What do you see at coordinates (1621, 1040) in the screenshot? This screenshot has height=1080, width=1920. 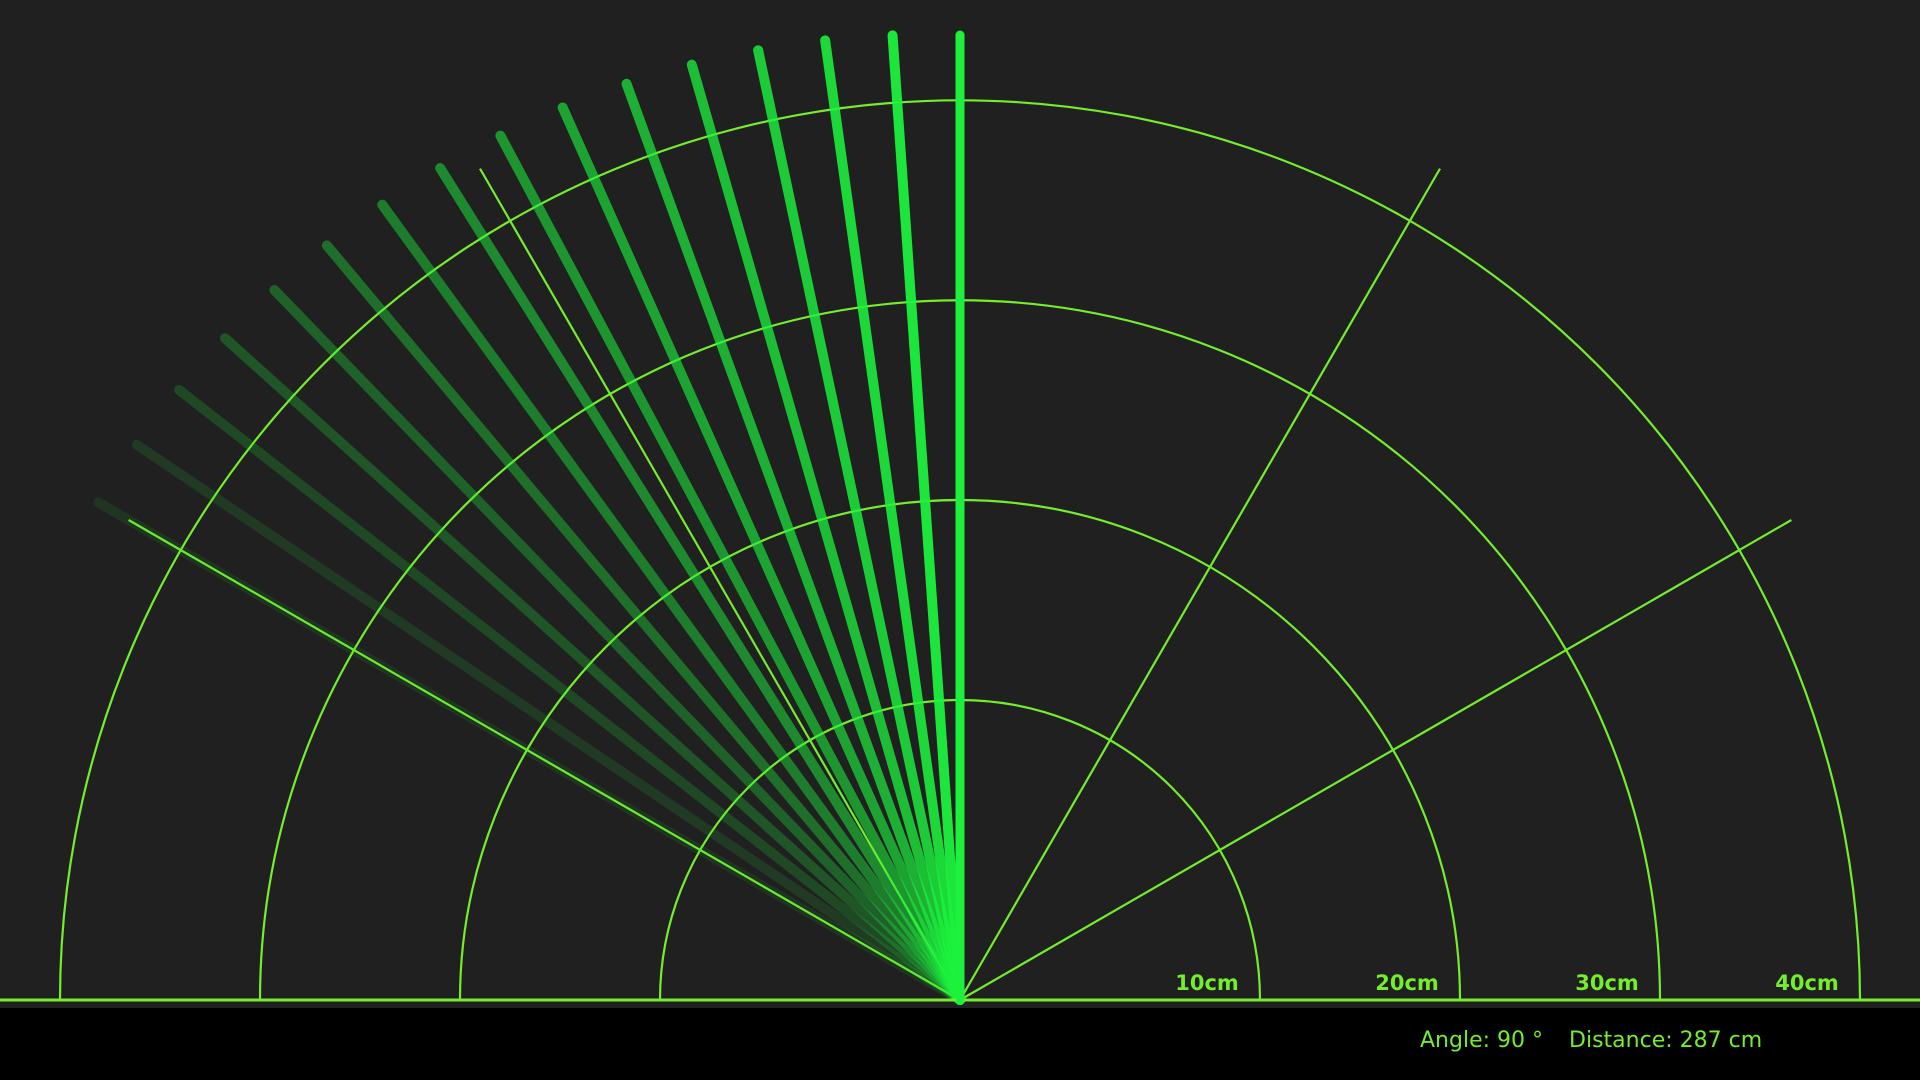 I see `distance-label: Distance:` at bounding box center [1621, 1040].